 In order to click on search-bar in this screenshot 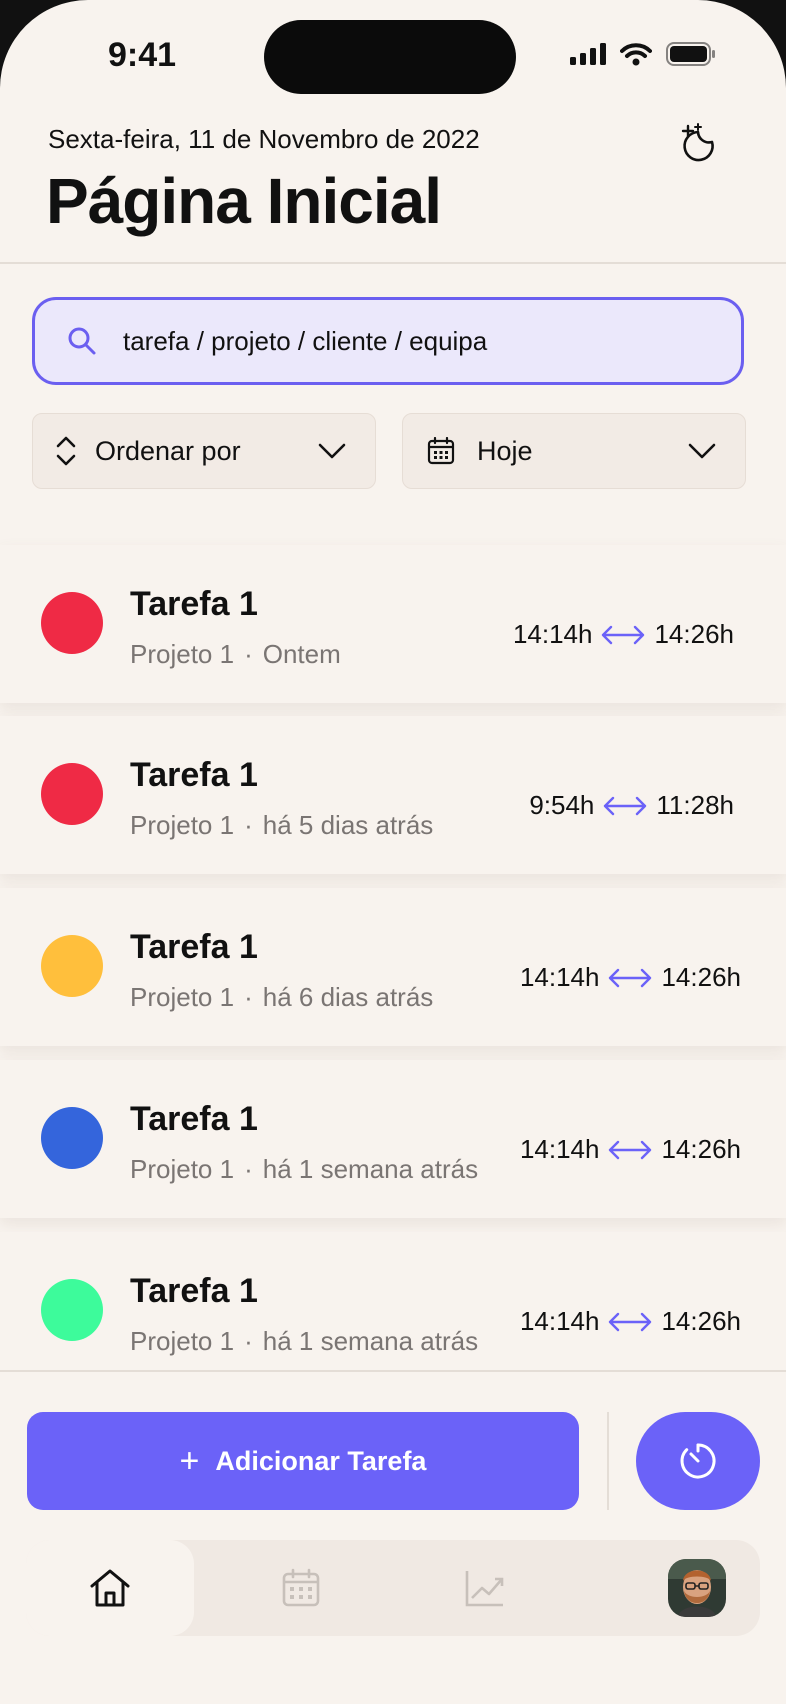, I will do `click(388, 341)`.